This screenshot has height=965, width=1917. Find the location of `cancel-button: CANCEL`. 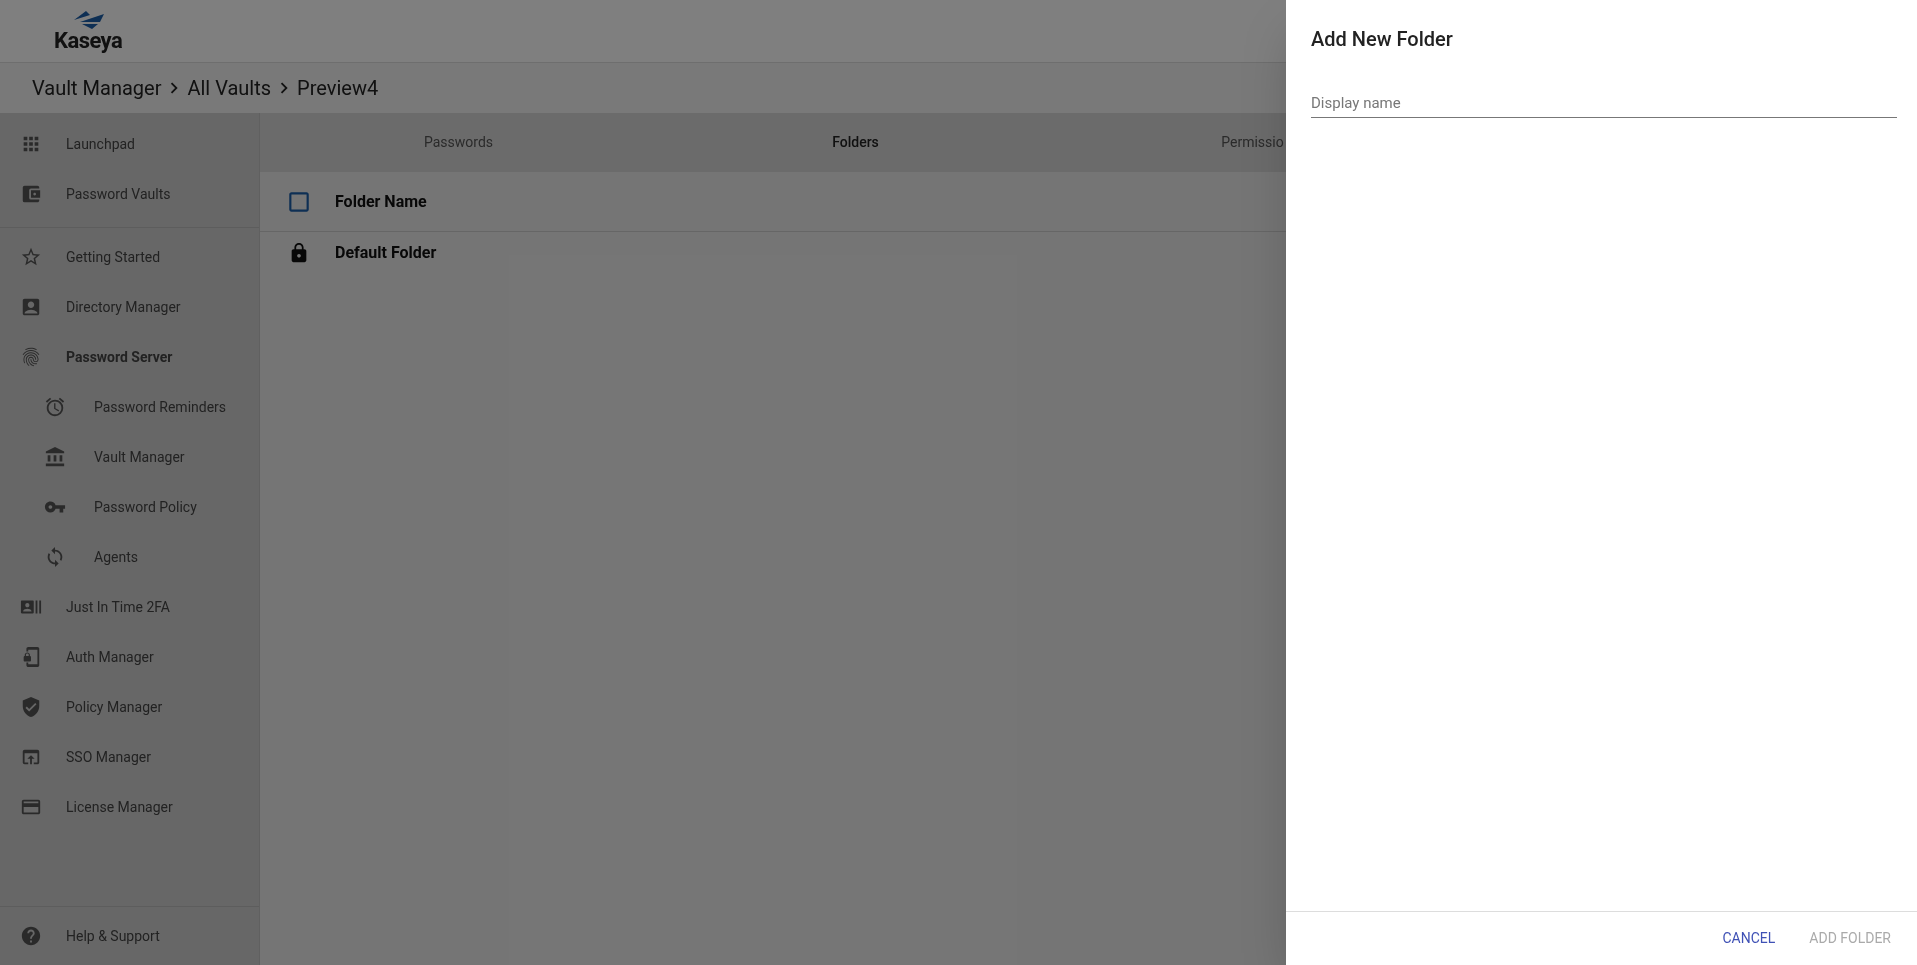

cancel-button: CANCEL is located at coordinates (1749, 938).